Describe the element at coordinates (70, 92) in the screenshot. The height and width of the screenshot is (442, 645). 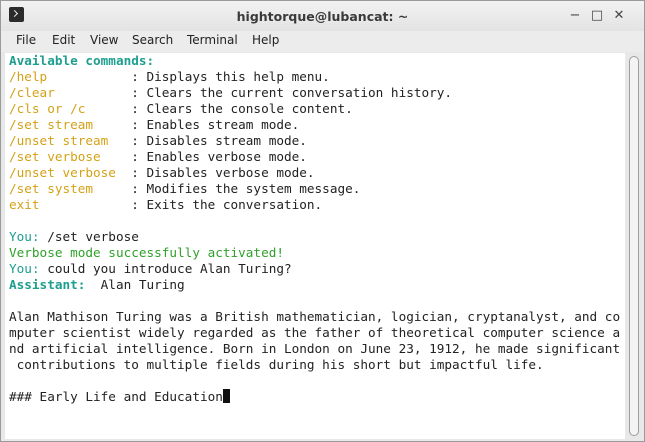
I see `command-name: /clear` at that location.